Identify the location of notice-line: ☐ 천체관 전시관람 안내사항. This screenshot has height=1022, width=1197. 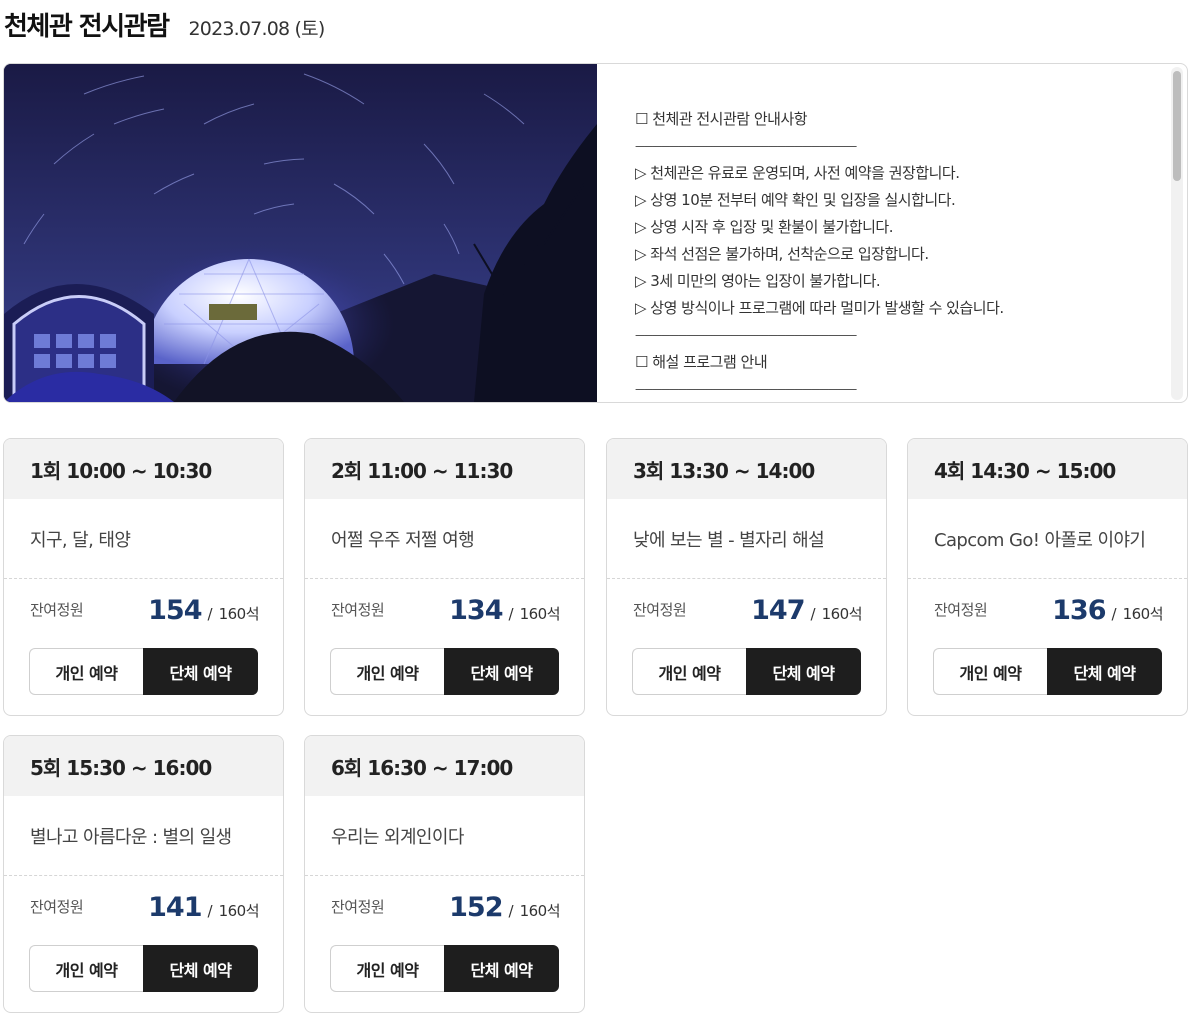
(721, 119).